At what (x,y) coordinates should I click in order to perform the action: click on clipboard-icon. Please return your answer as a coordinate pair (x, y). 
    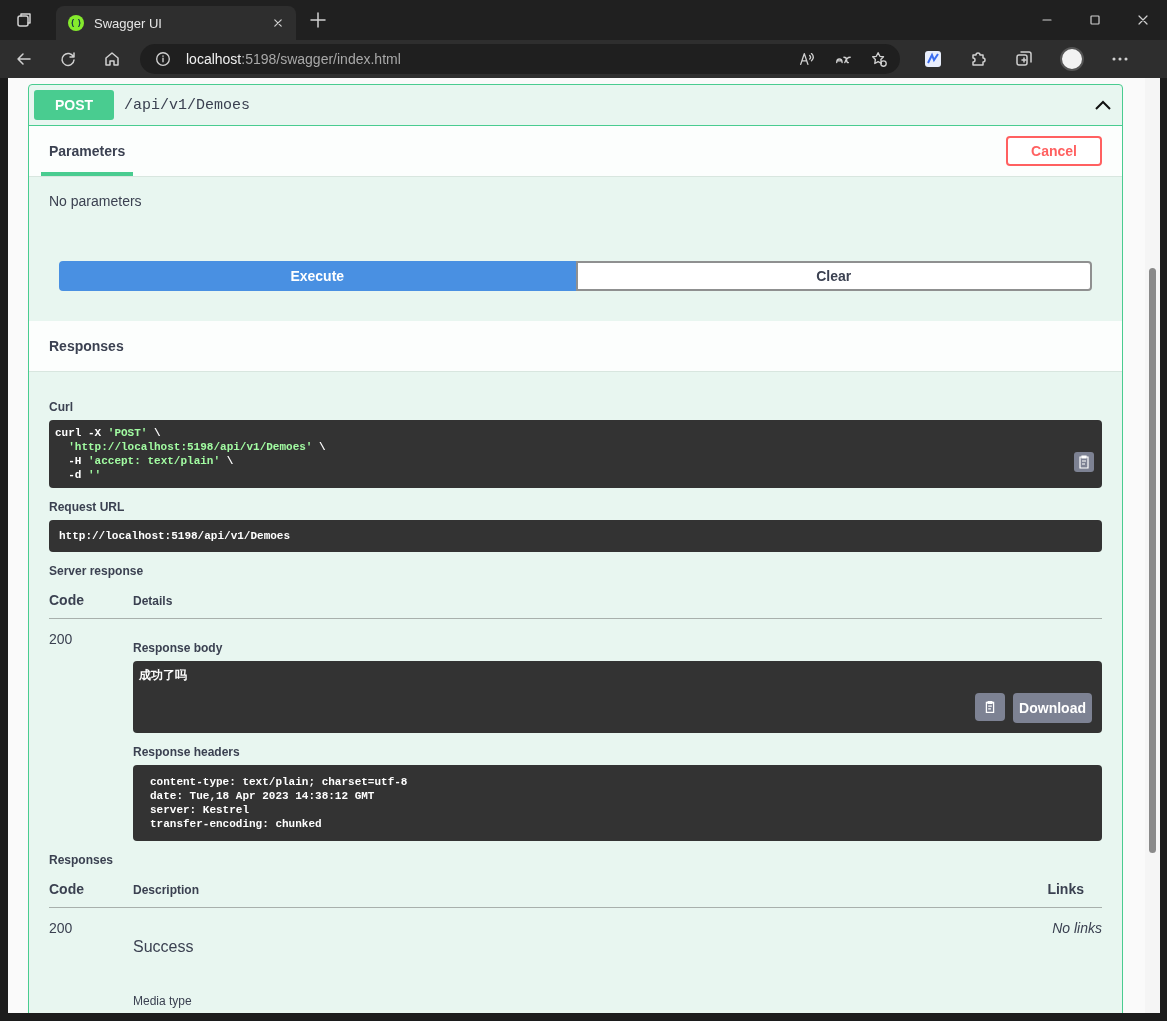
    Looking at the image, I should click on (1084, 462).